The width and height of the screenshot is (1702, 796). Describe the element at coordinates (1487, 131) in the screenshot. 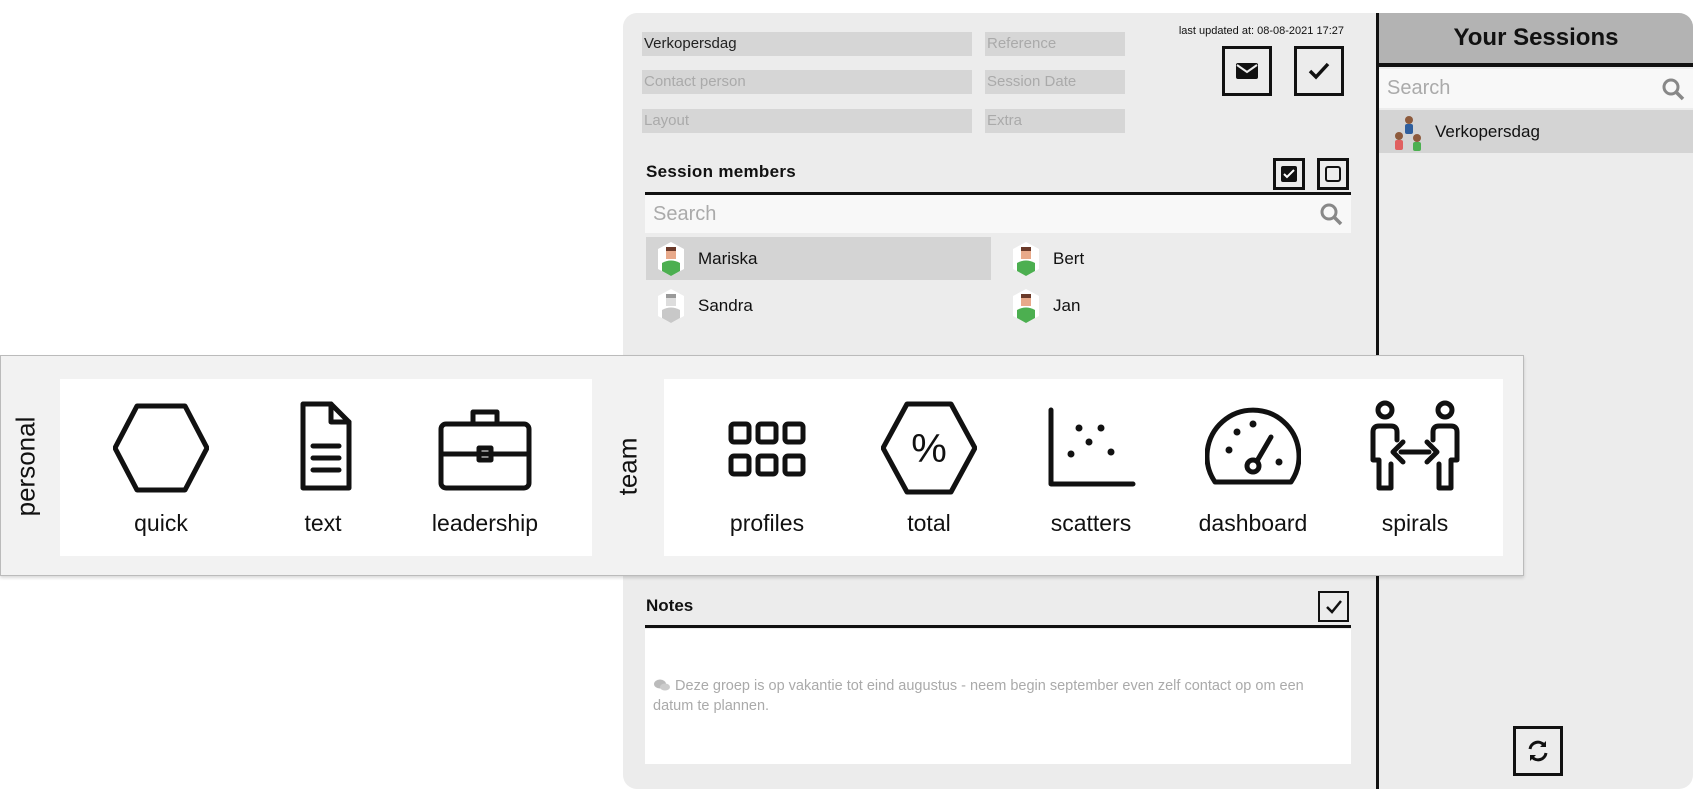

I see `session-name: Verkopersdag` at that location.